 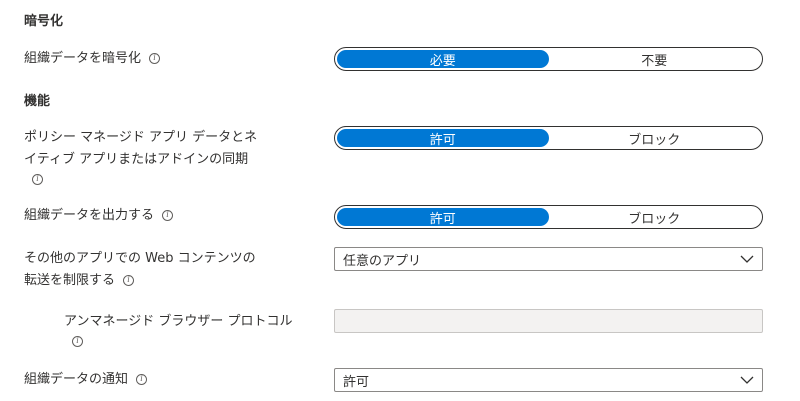 What do you see at coordinates (76, 379) in the screenshot?
I see `org-notification-label-text: 組織データの通知` at bounding box center [76, 379].